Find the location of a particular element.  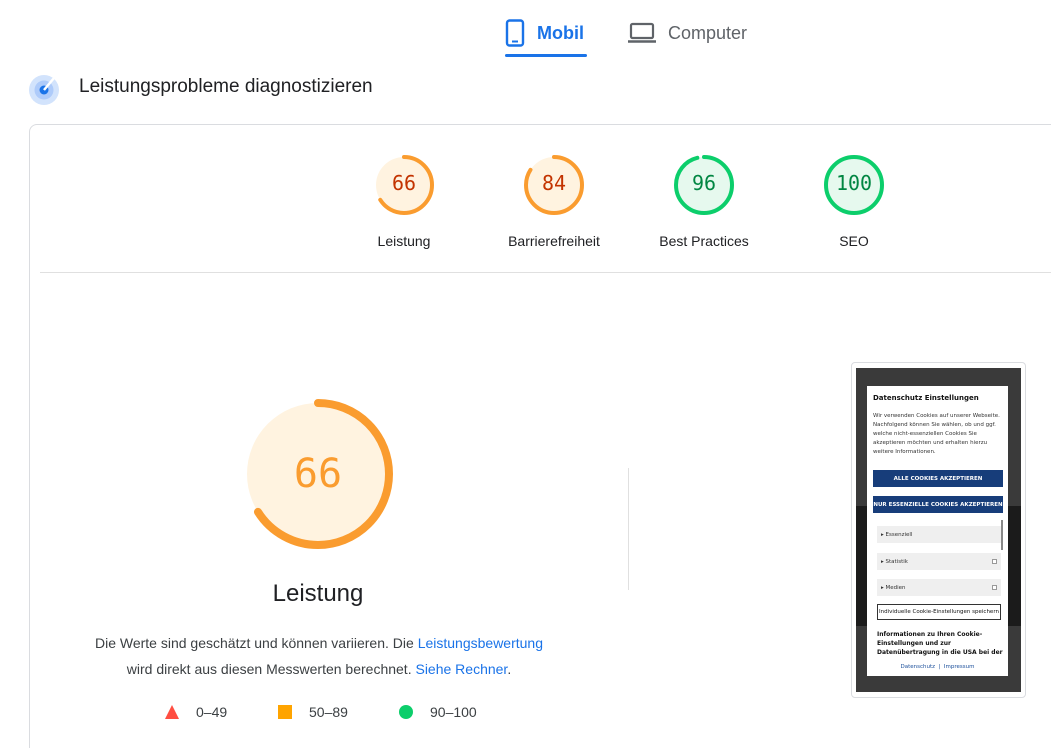

score-label: Leistung is located at coordinates (404, 241).